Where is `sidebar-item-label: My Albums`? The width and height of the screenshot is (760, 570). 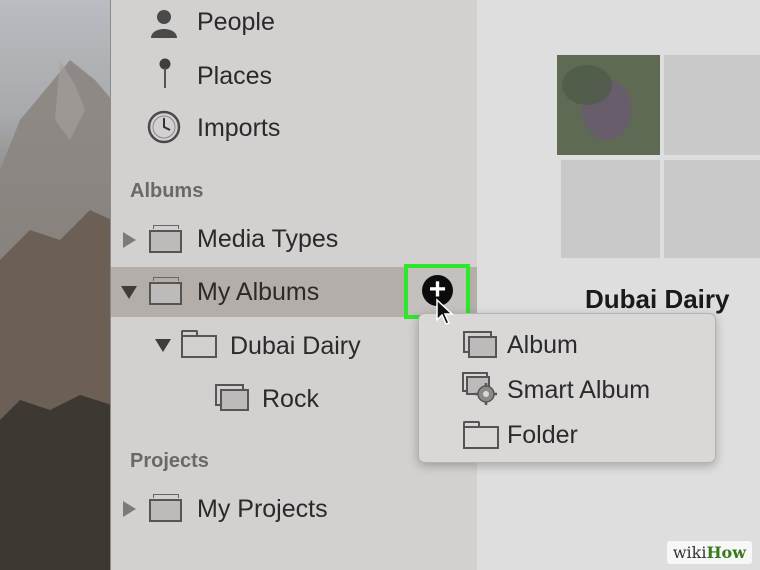 sidebar-item-label: My Albums is located at coordinates (258, 292).